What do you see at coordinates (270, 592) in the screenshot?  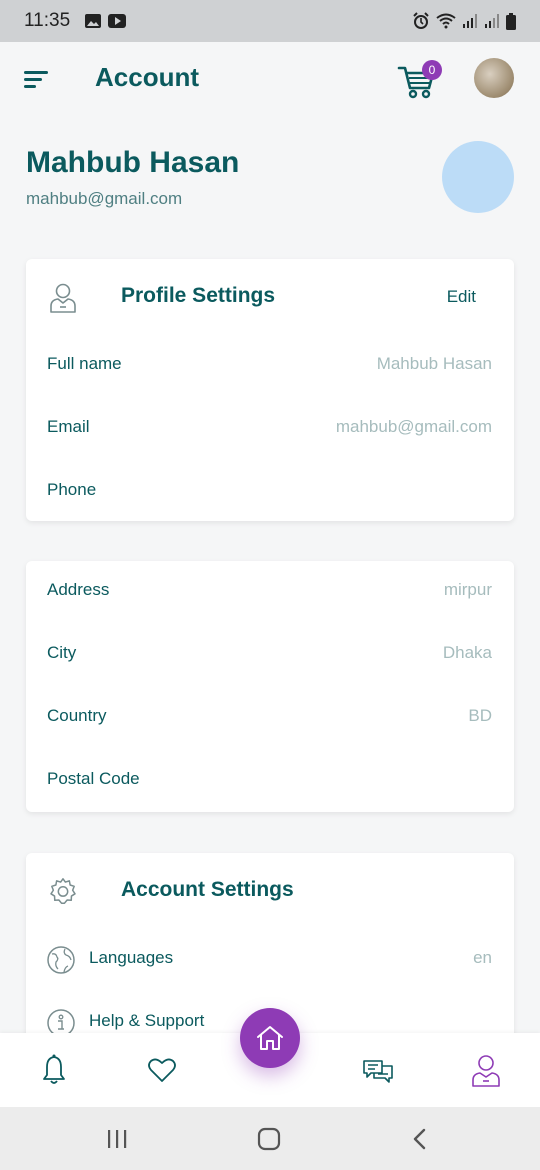 I see `address-row: Address mirpur` at bounding box center [270, 592].